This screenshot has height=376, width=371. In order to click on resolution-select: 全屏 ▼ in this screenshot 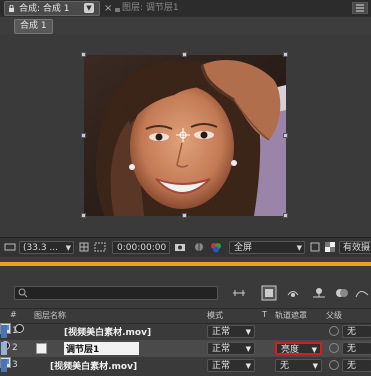, I will do `click(267, 247)`.